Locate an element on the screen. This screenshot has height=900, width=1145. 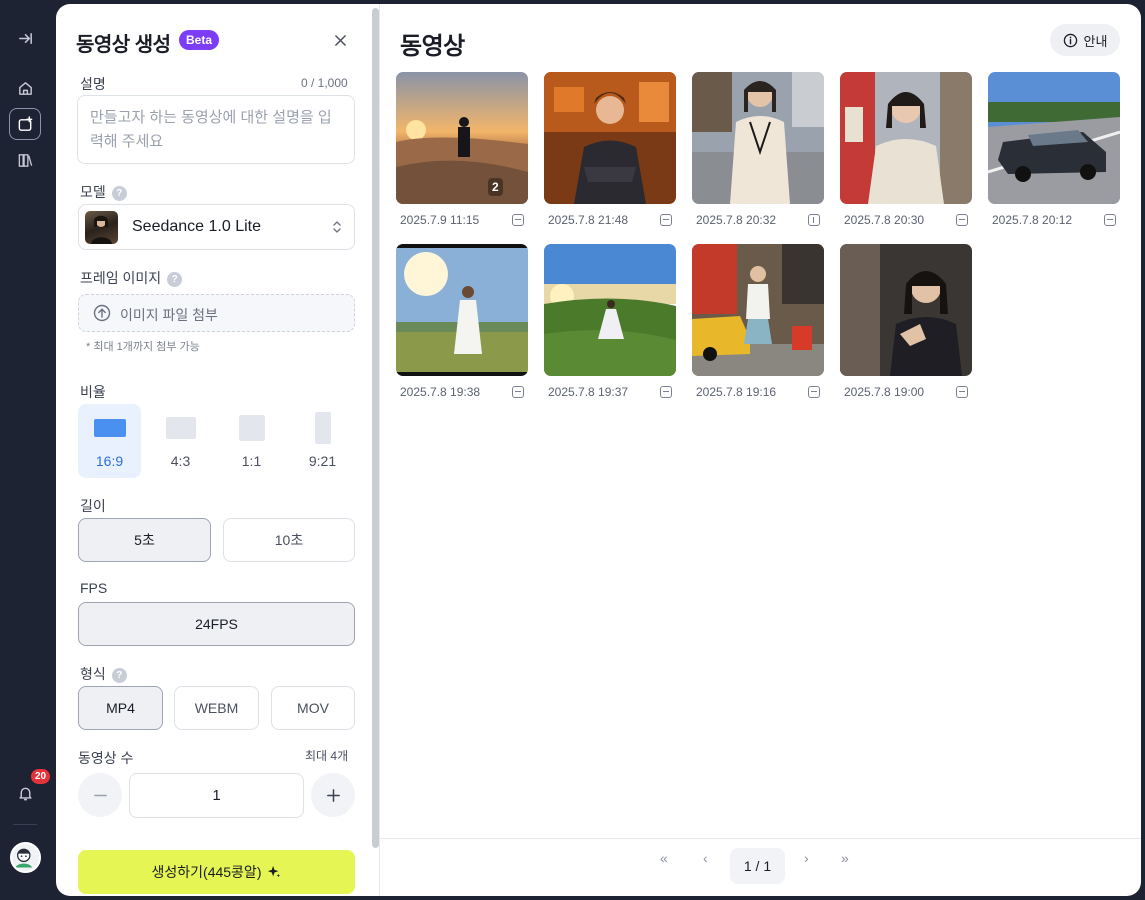
ratio-option-label: 16:9 is located at coordinates (109, 461).